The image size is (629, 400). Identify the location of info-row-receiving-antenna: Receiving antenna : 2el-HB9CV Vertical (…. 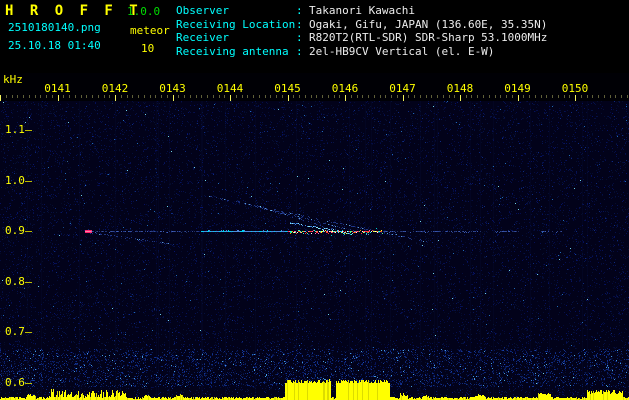
(361, 52).